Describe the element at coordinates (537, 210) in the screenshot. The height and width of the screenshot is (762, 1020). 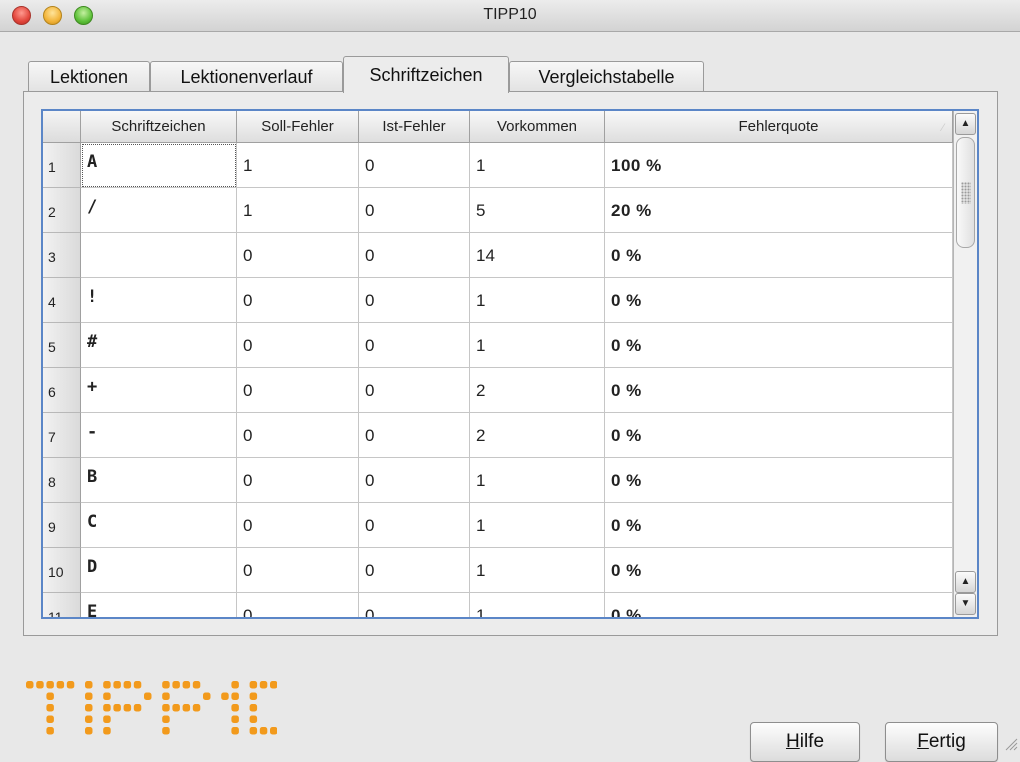
I see `cell-vorkommen: 5` at that location.